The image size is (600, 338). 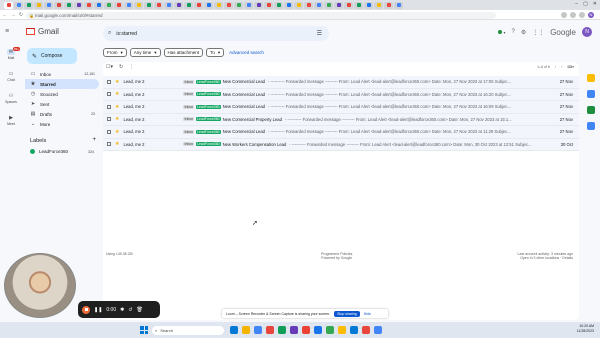 I want to click on calendar-icon, so click(x=591, y=78).